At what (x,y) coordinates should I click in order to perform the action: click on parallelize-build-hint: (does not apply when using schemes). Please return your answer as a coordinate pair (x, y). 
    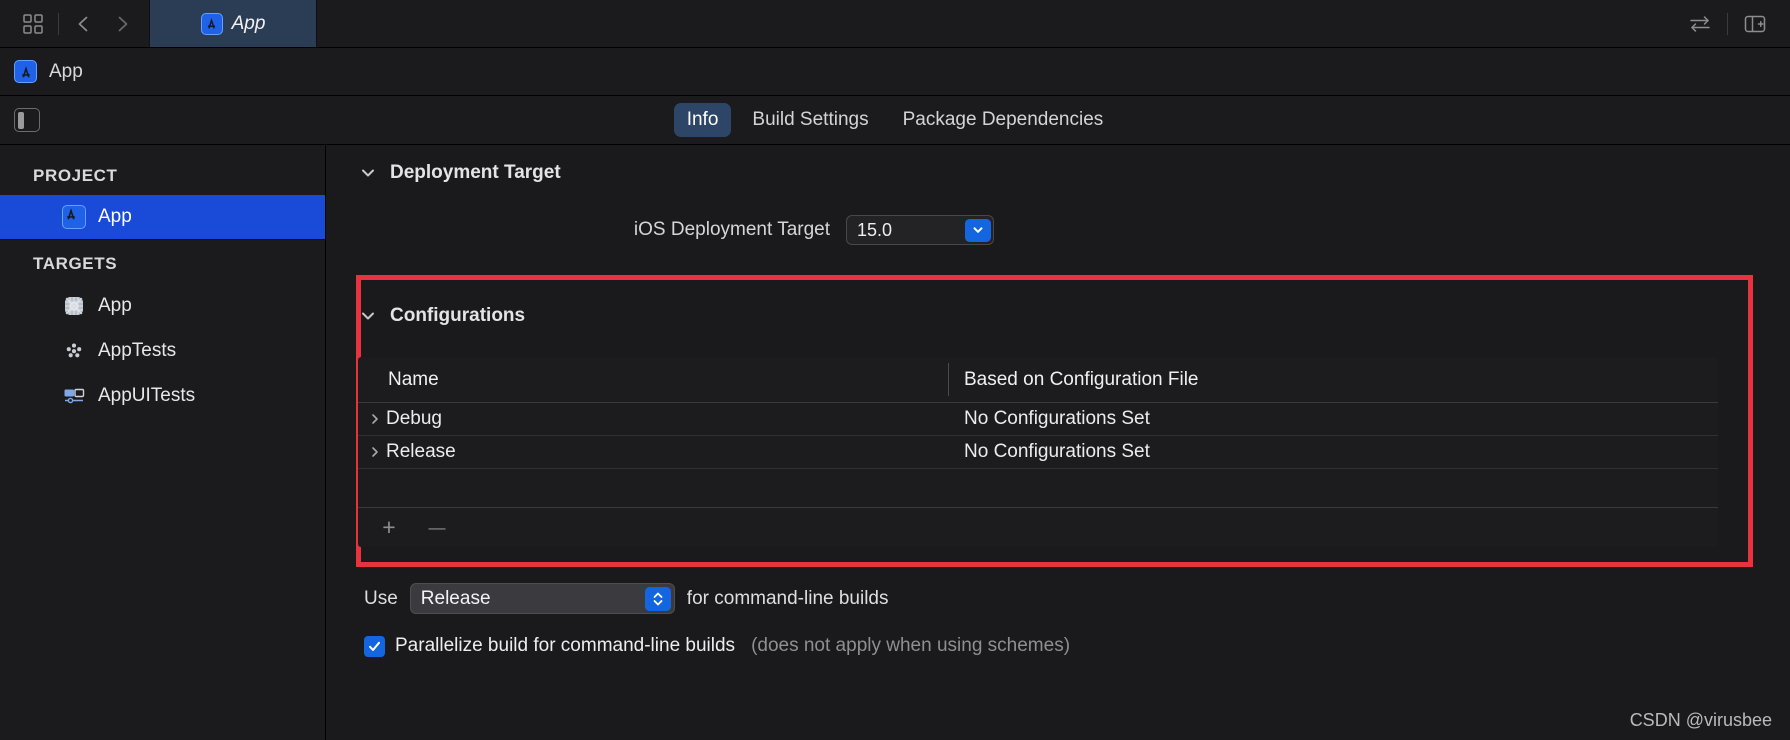
    Looking at the image, I should click on (911, 645).